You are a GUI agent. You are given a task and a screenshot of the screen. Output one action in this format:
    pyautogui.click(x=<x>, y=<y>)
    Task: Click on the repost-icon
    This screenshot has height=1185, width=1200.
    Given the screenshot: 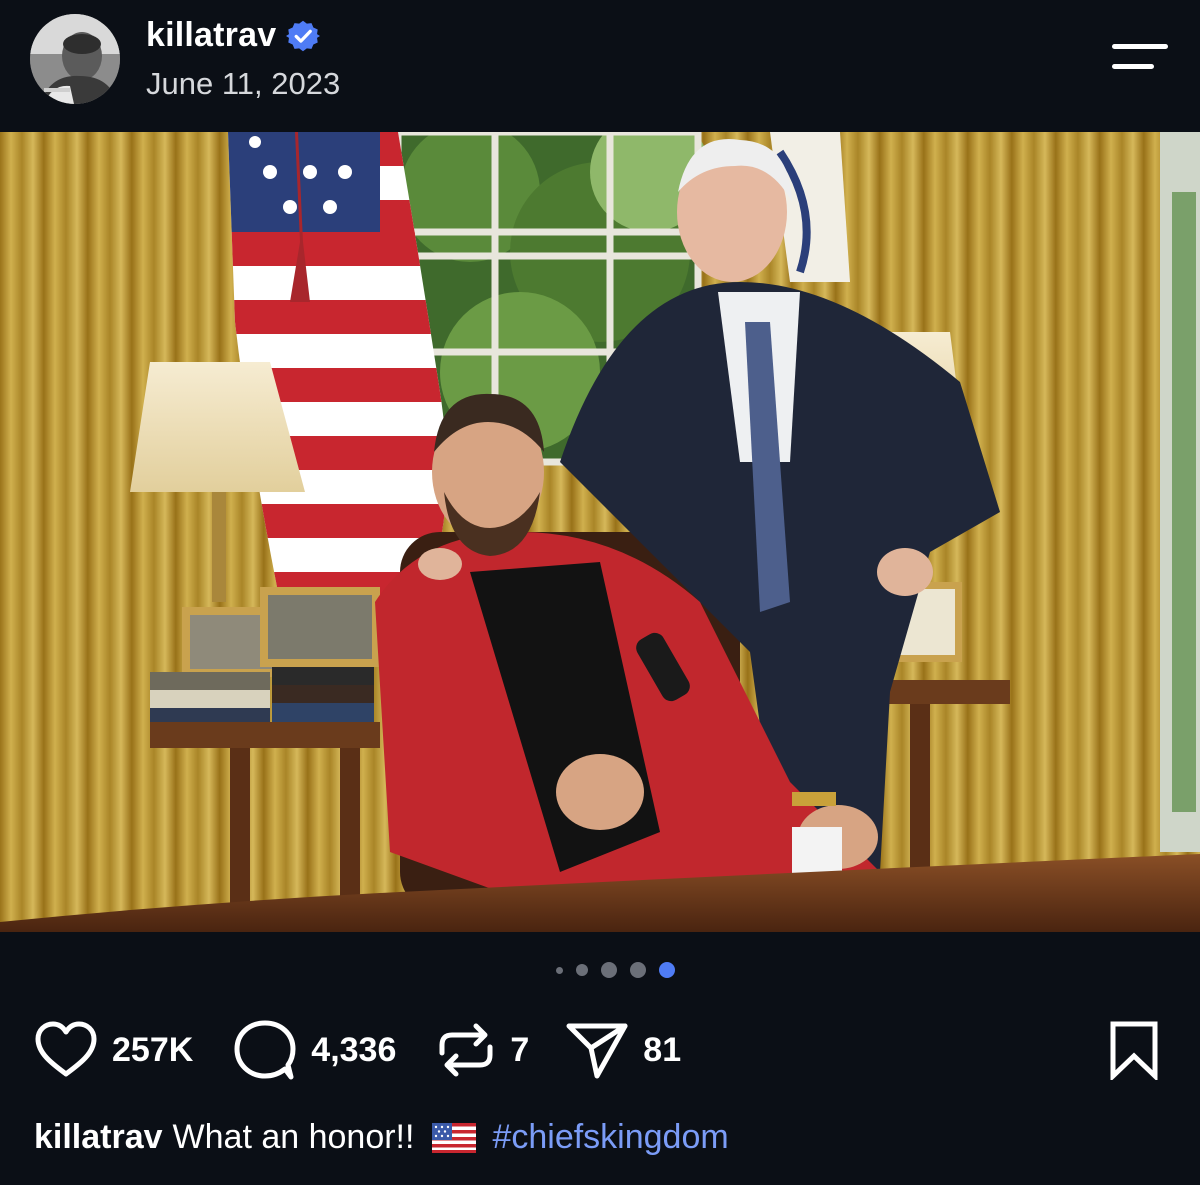 What is the action you would take?
    pyautogui.click(x=466, y=1050)
    